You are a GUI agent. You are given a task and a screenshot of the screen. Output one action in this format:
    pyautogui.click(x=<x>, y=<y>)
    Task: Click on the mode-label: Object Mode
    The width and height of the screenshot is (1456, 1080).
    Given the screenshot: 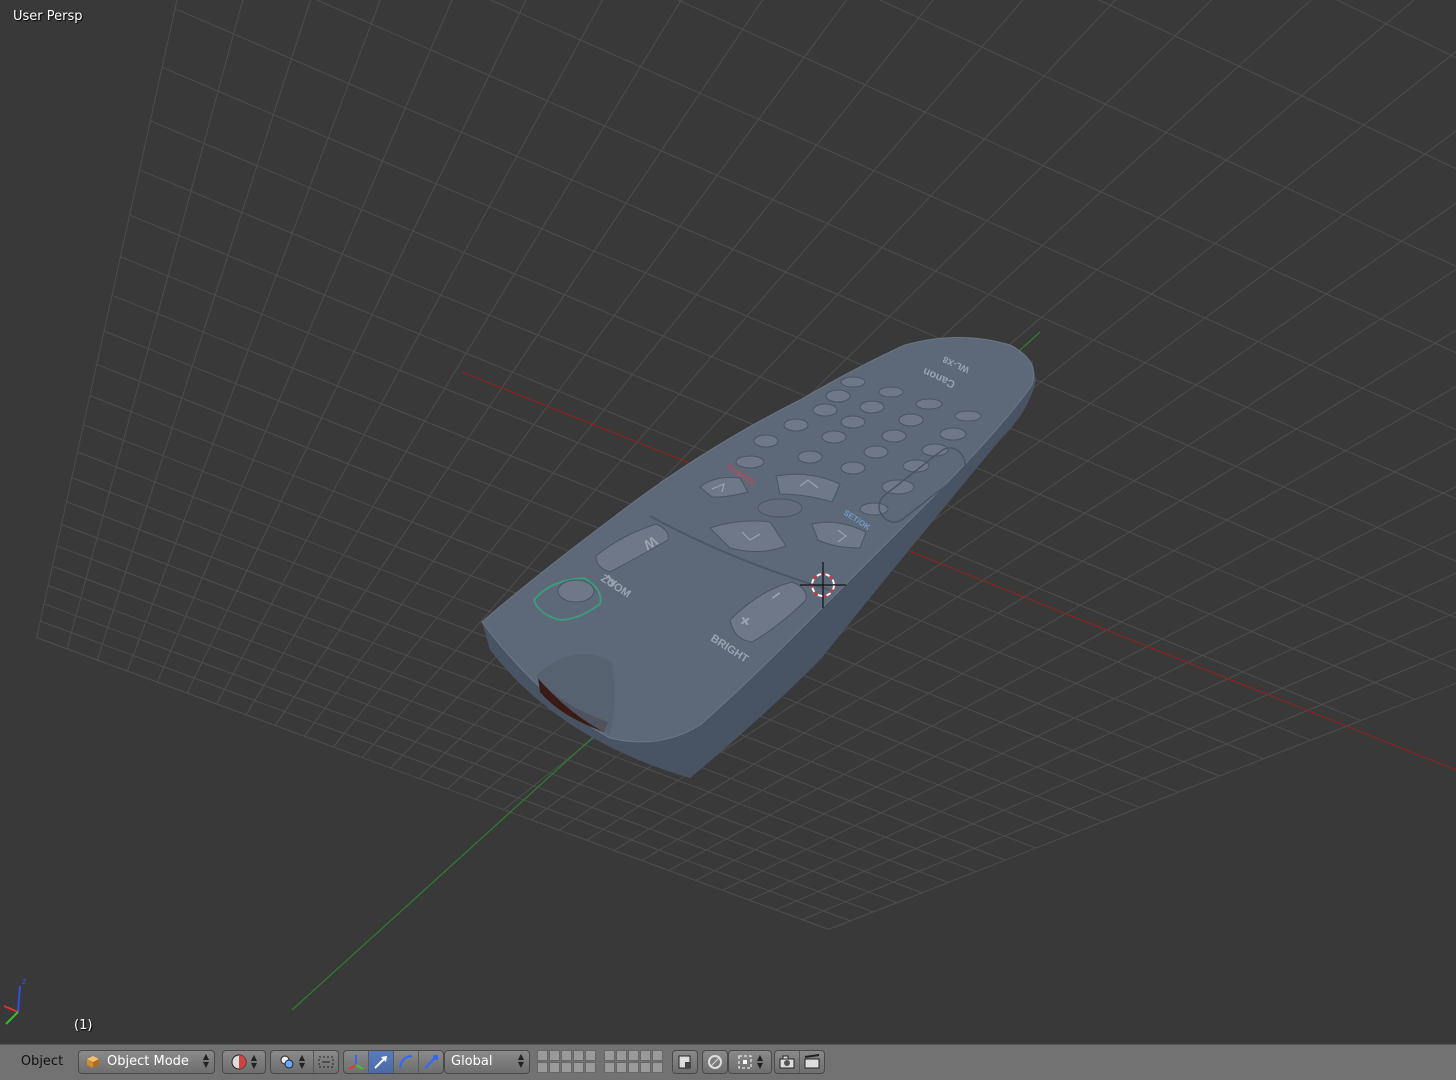 What is the action you would take?
    pyautogui.click(x=148, y=1061)
    